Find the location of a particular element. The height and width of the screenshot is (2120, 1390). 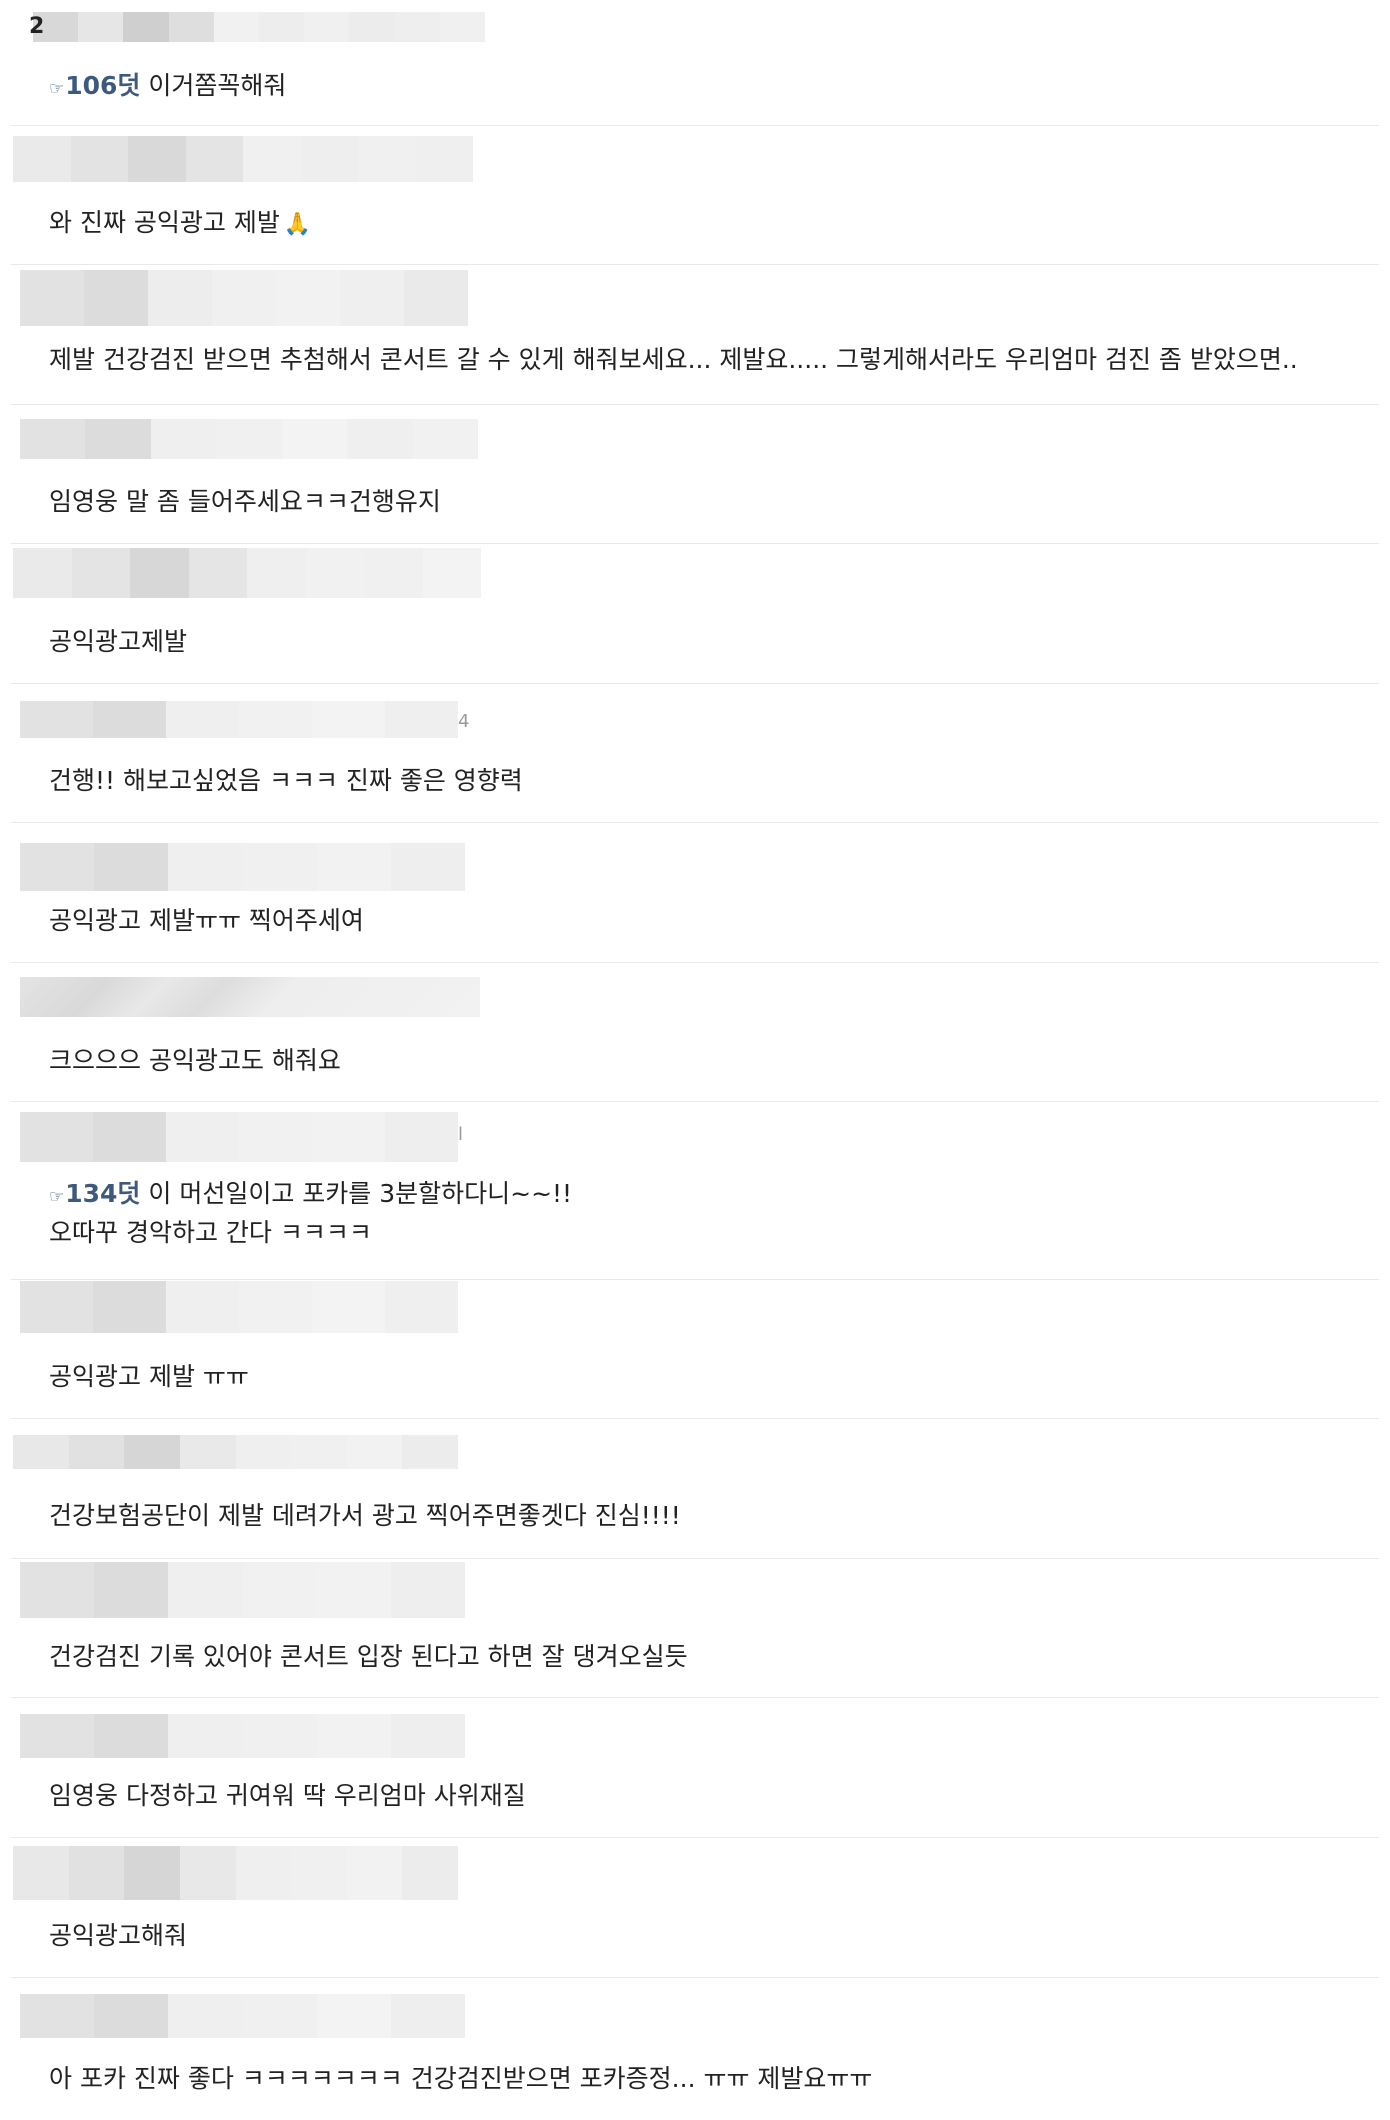

comment-item: 공익광고제발 is located at coordinates (695, 614).